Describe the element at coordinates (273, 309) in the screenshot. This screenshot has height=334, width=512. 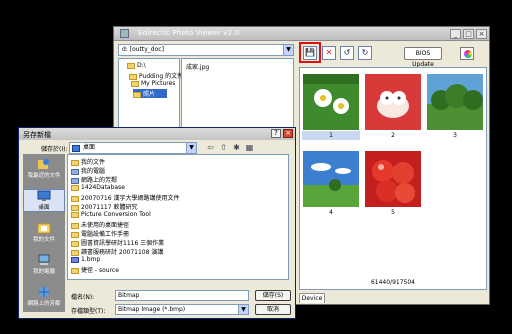
I see `cancel-button: 取消` at that location.